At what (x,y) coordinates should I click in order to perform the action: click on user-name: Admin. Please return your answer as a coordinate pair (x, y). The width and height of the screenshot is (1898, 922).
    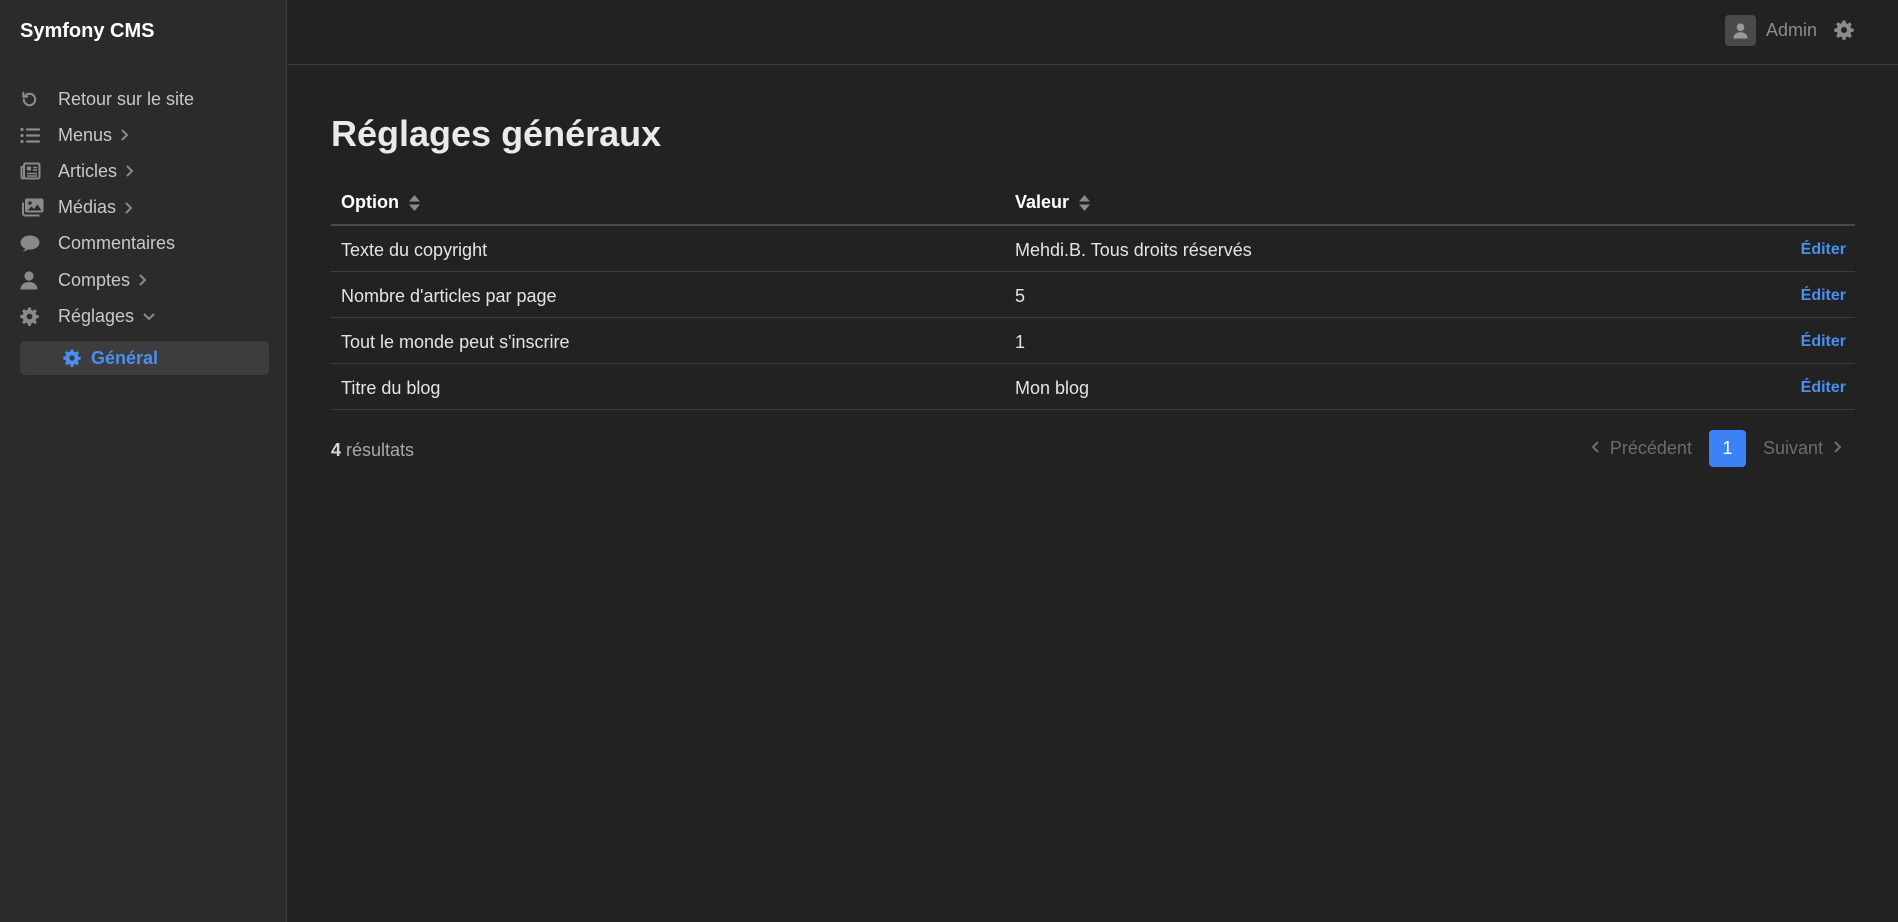
    Looking at the image, I should click on (1791, 30).